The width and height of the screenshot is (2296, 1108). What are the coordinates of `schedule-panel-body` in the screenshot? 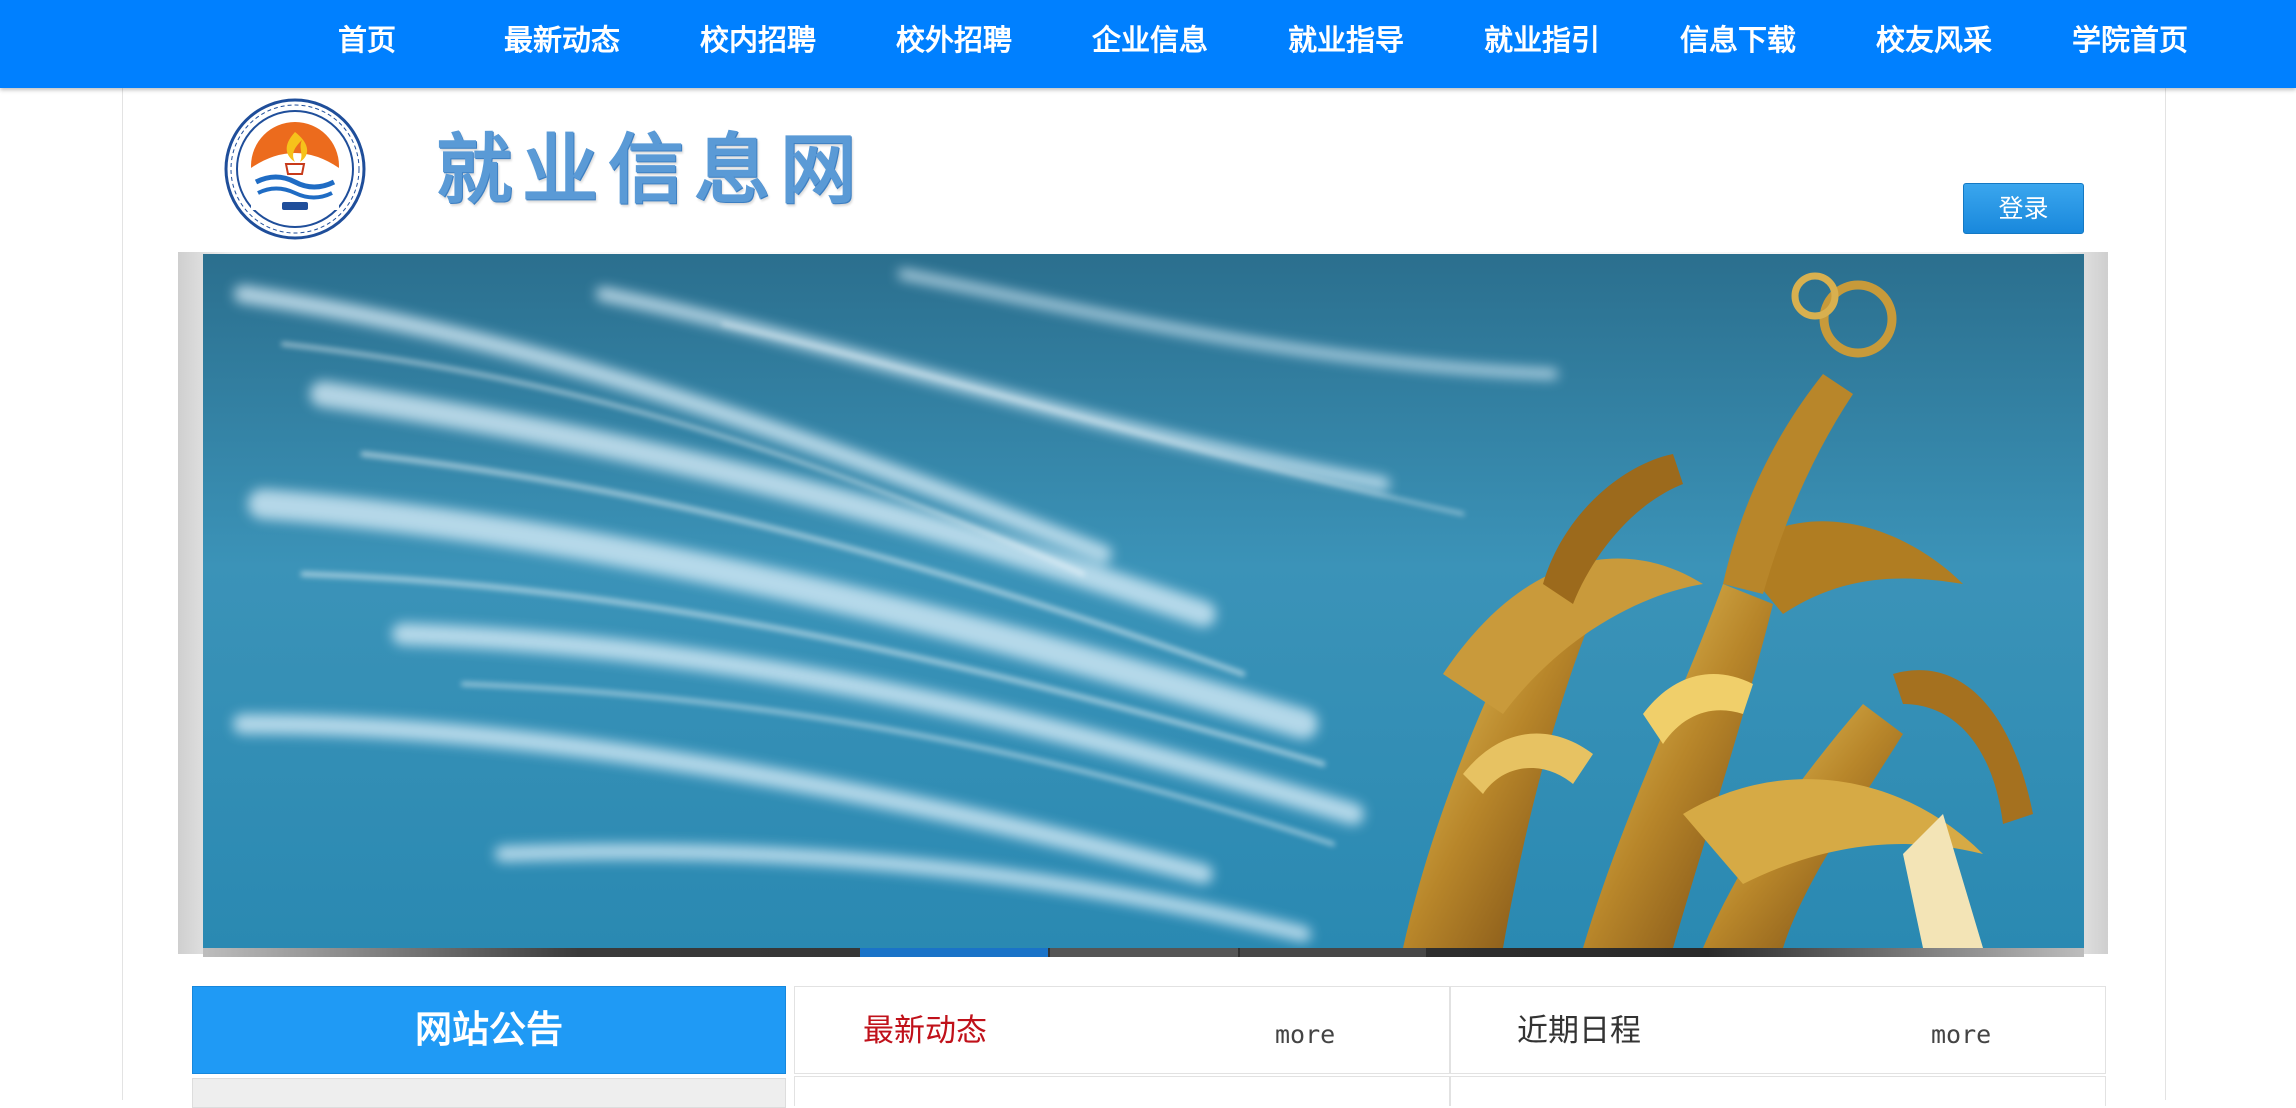 It's located at (1778, 1091).